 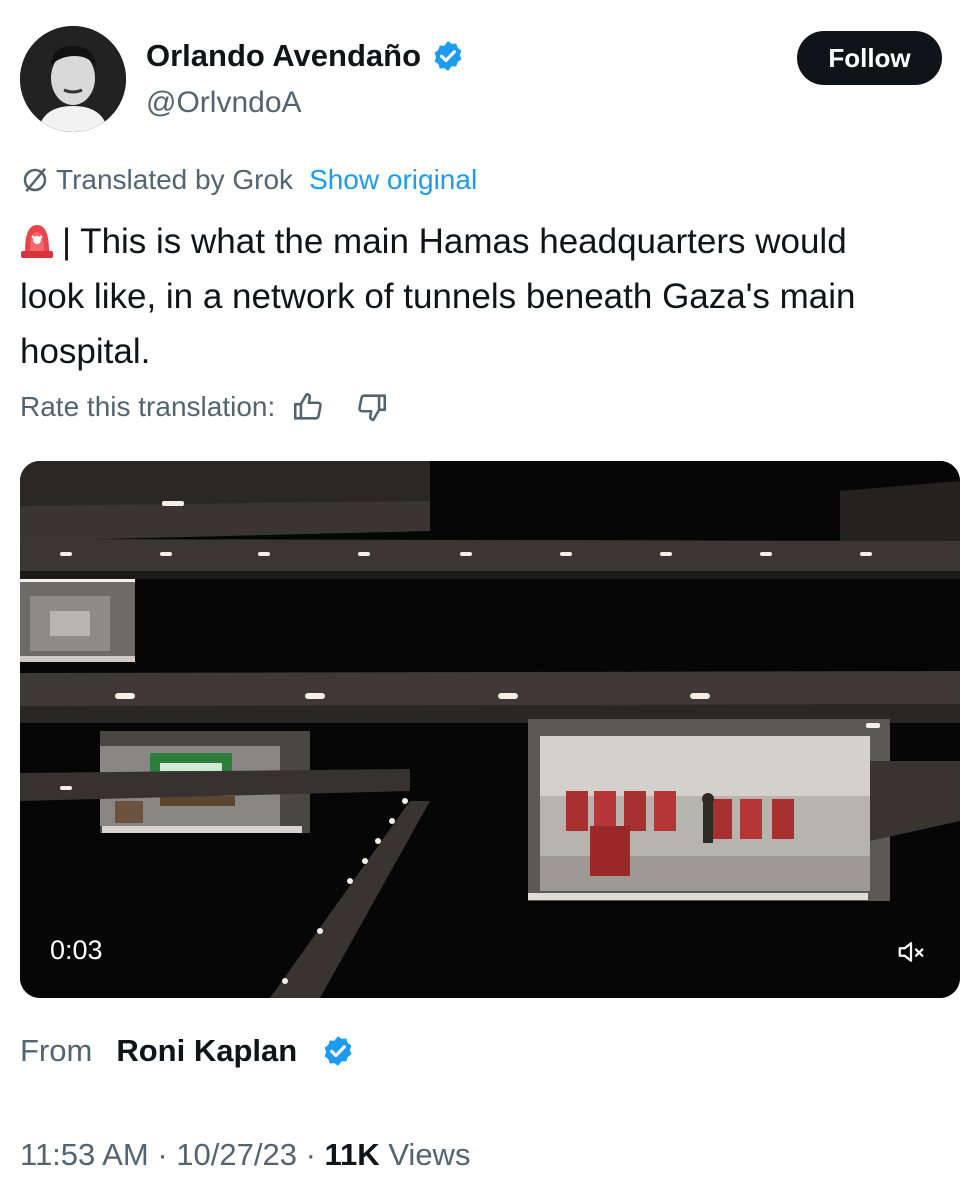 I want to click on post-time: 11:53 AM, so click(x=84, y=1154).